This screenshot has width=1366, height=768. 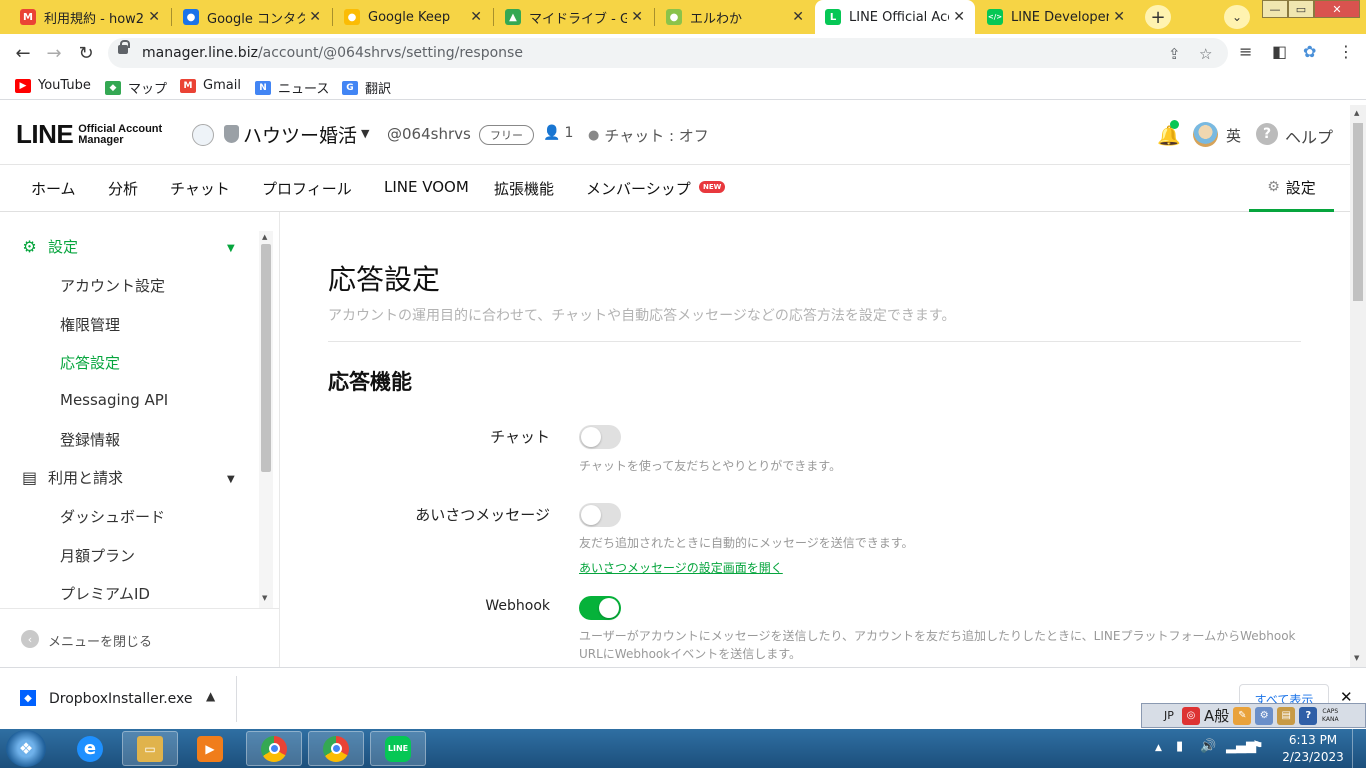 What do you see at coordinates (1191, 715) in the screenshot?
I see `ime-icon: ◎` at bounding box center [1191, 715].